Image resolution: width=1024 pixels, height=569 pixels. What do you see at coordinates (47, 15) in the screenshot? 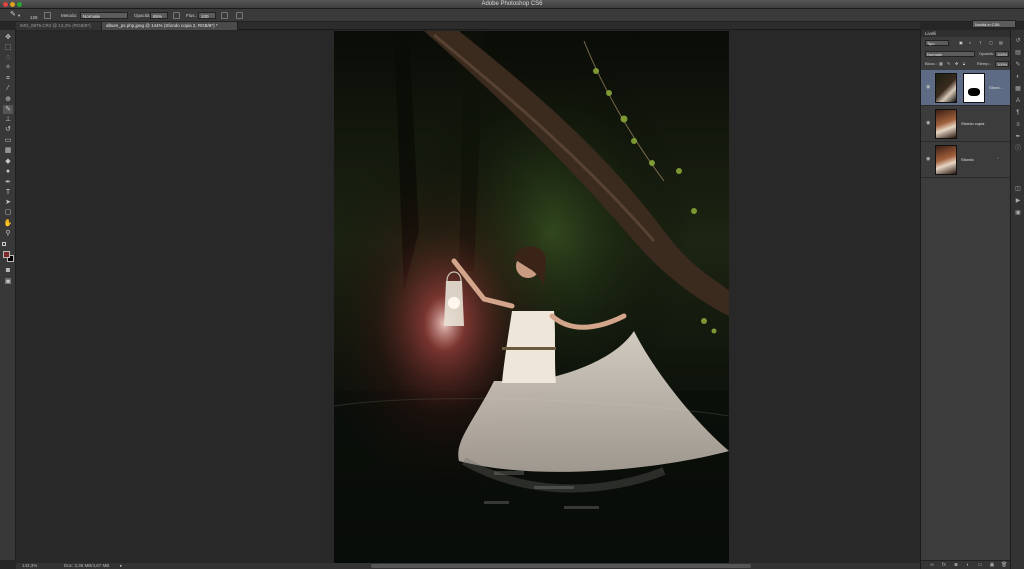
I see `brush-panel-icon` at bounding box center [47, 15].